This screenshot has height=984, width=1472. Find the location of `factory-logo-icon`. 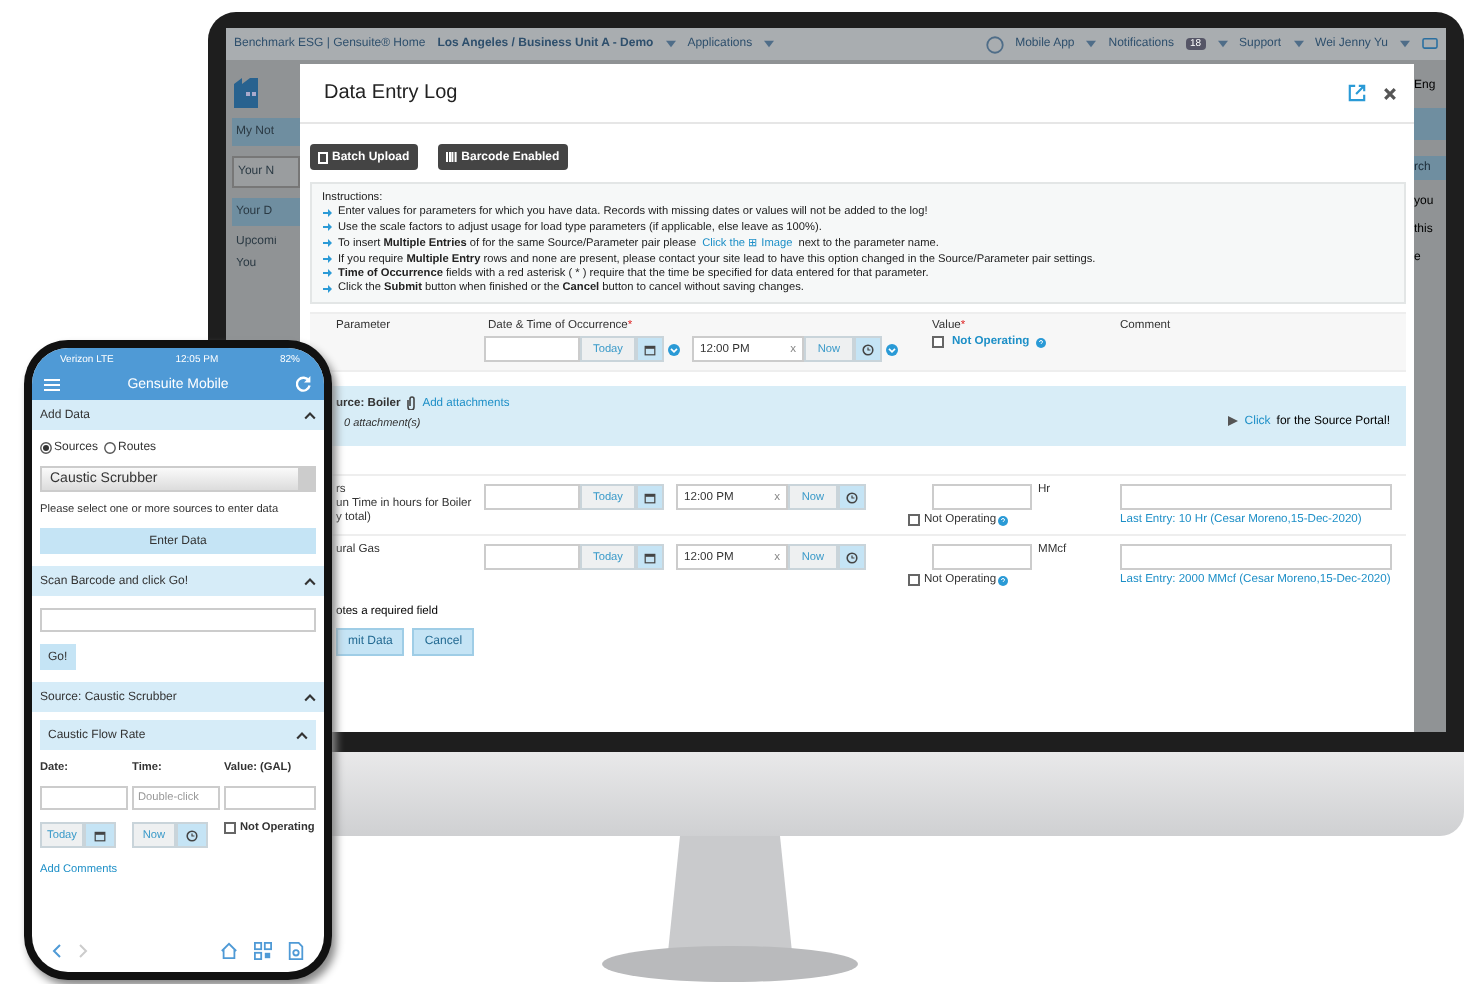

factory-logo-icon is located at coordinates (246, 90).